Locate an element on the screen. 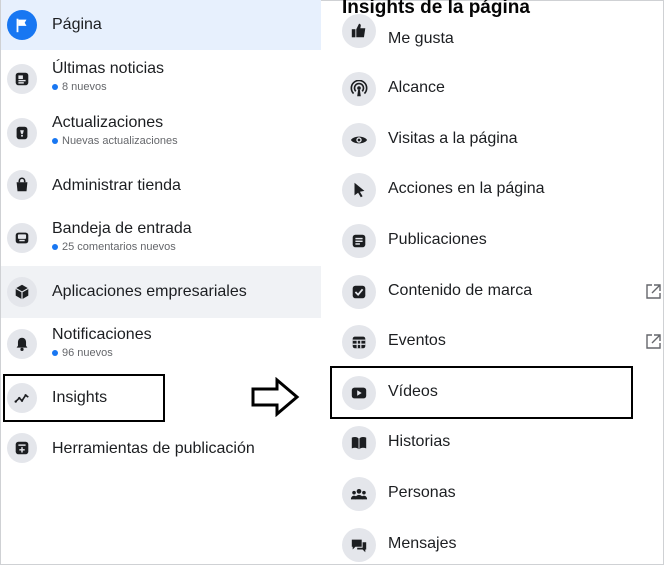  new-count-badge: Nuevas actualizaciones is located at coordinates (115, 141).